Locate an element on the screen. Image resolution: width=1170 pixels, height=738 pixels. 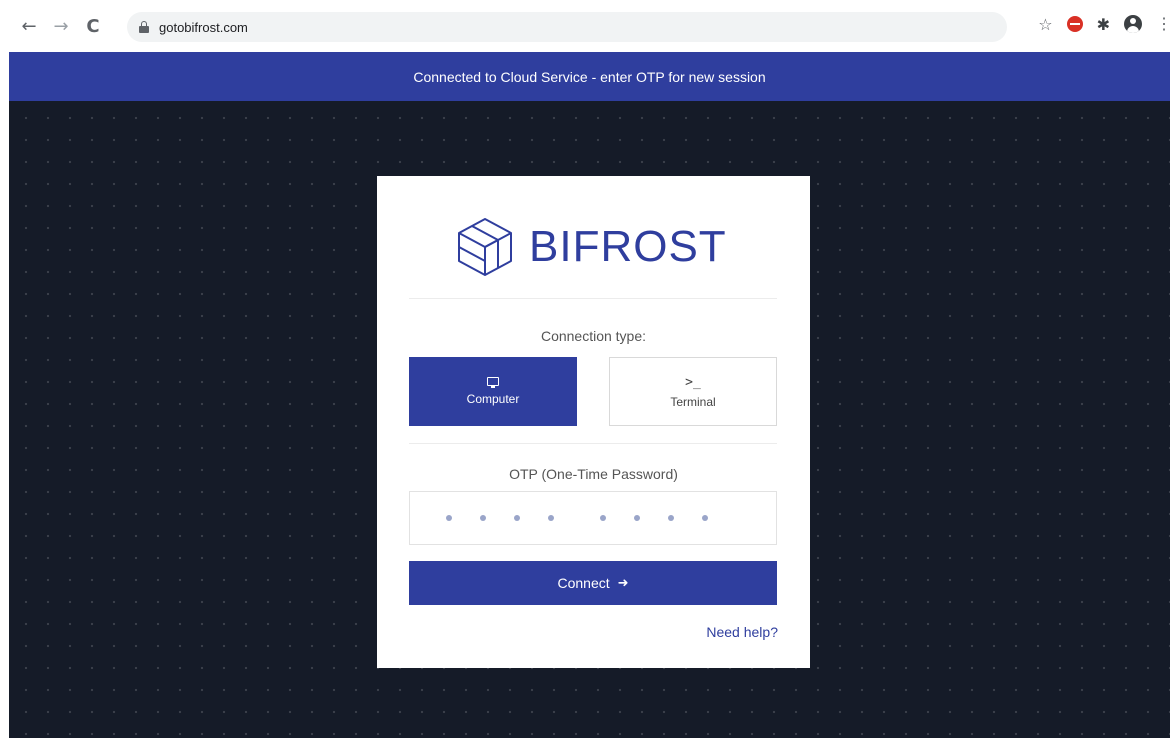
otp-label: OTP (One-Time Password) is located at coordinates (593, 474).